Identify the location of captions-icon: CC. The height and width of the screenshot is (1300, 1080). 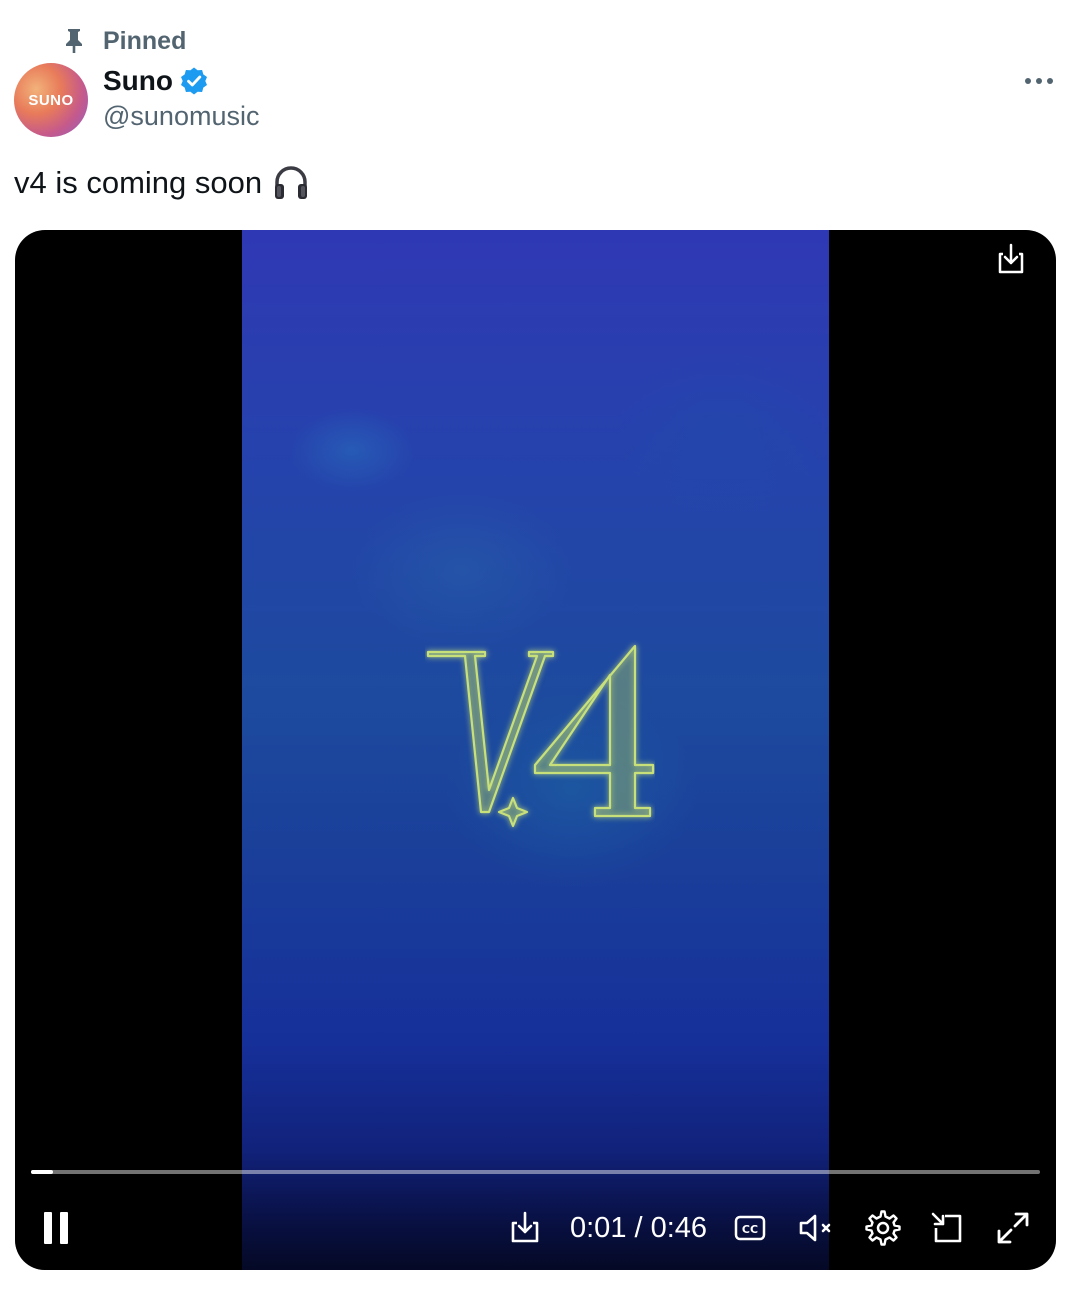
(750, 1228).